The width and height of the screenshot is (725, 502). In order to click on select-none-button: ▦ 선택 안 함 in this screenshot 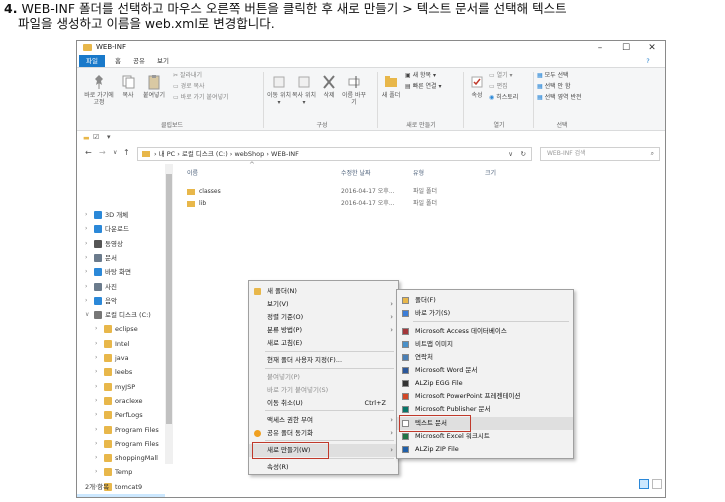, I will do `click(554, 87)`.